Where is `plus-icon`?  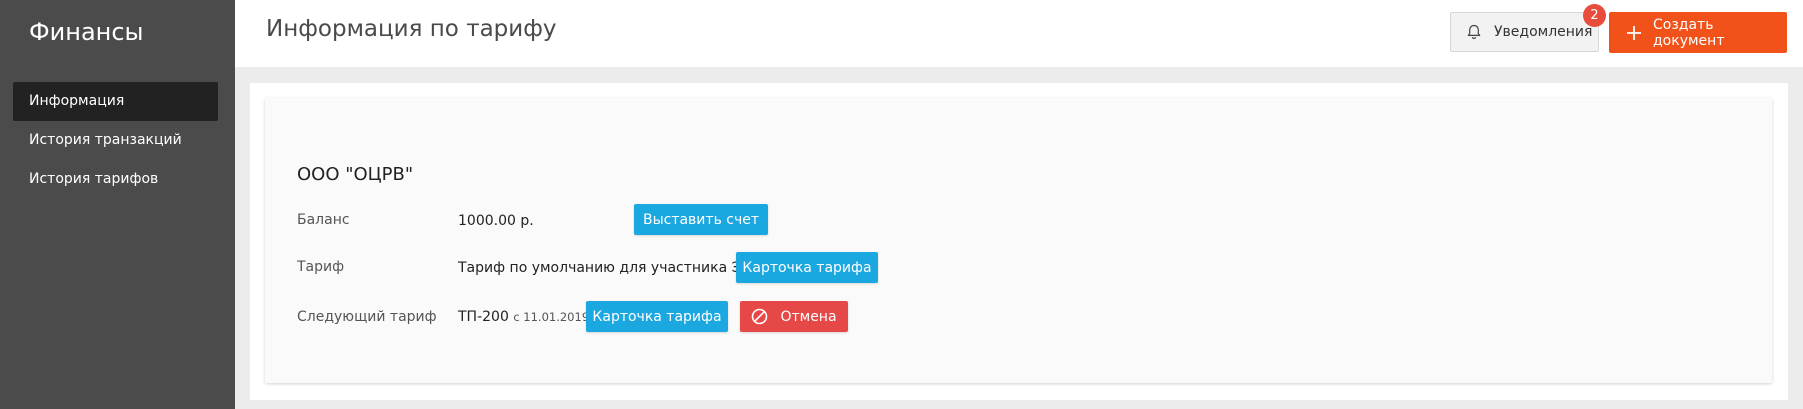 plus-icon is located at coordinates (1634, 32).